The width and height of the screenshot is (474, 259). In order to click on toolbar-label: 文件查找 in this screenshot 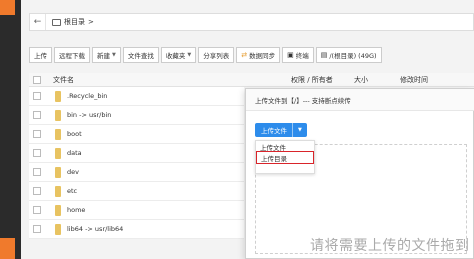, I will do `click(140, 56)`.